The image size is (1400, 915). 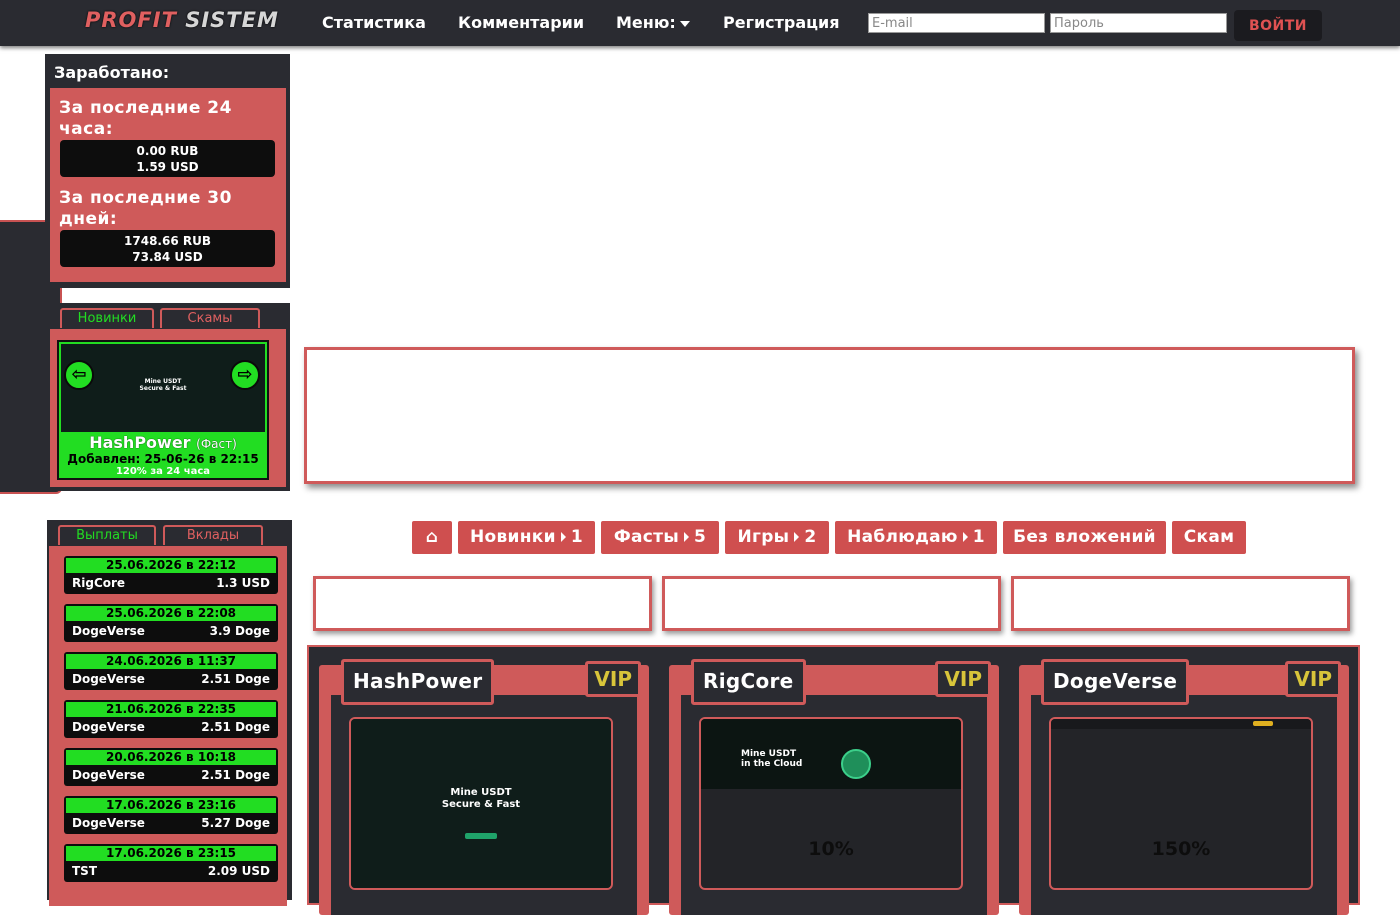 What do you see at coordinates (748, 682) in the screenshot?
I see `project-name: RigCore` at bounding box center [748, 682].